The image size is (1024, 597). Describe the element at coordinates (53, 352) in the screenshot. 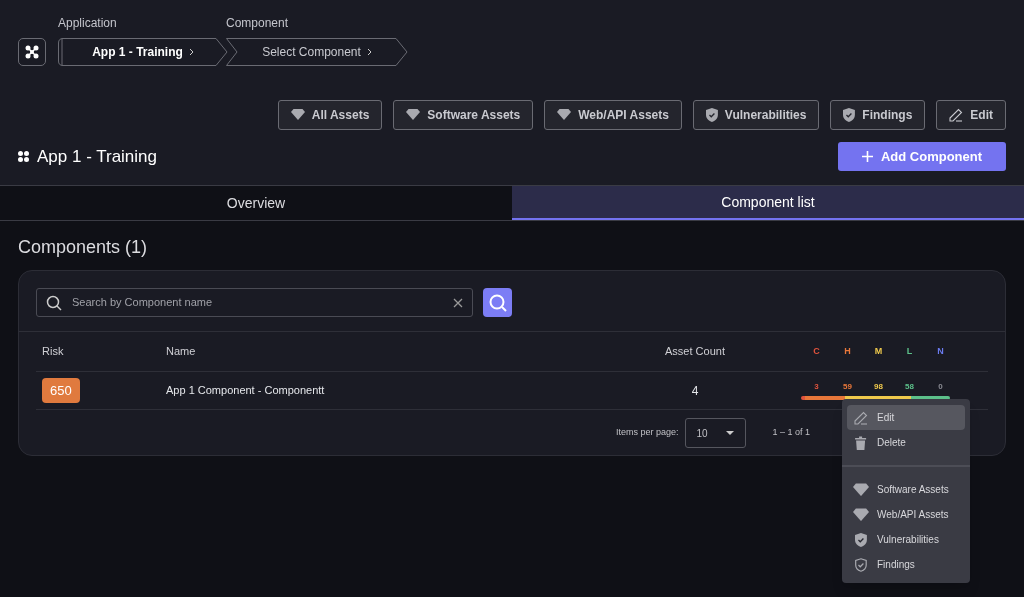

I see `column-header: Risk` at that location.